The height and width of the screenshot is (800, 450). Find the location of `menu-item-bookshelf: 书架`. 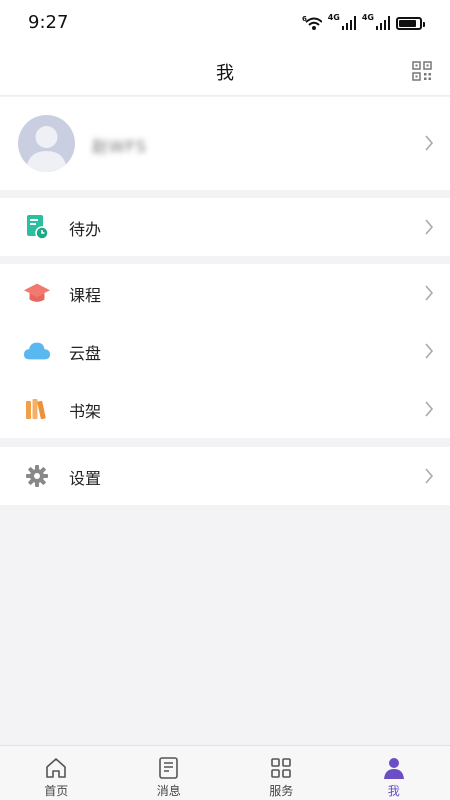

menu-item-bookshelf: 书架 is located at coordinates (225, 409).